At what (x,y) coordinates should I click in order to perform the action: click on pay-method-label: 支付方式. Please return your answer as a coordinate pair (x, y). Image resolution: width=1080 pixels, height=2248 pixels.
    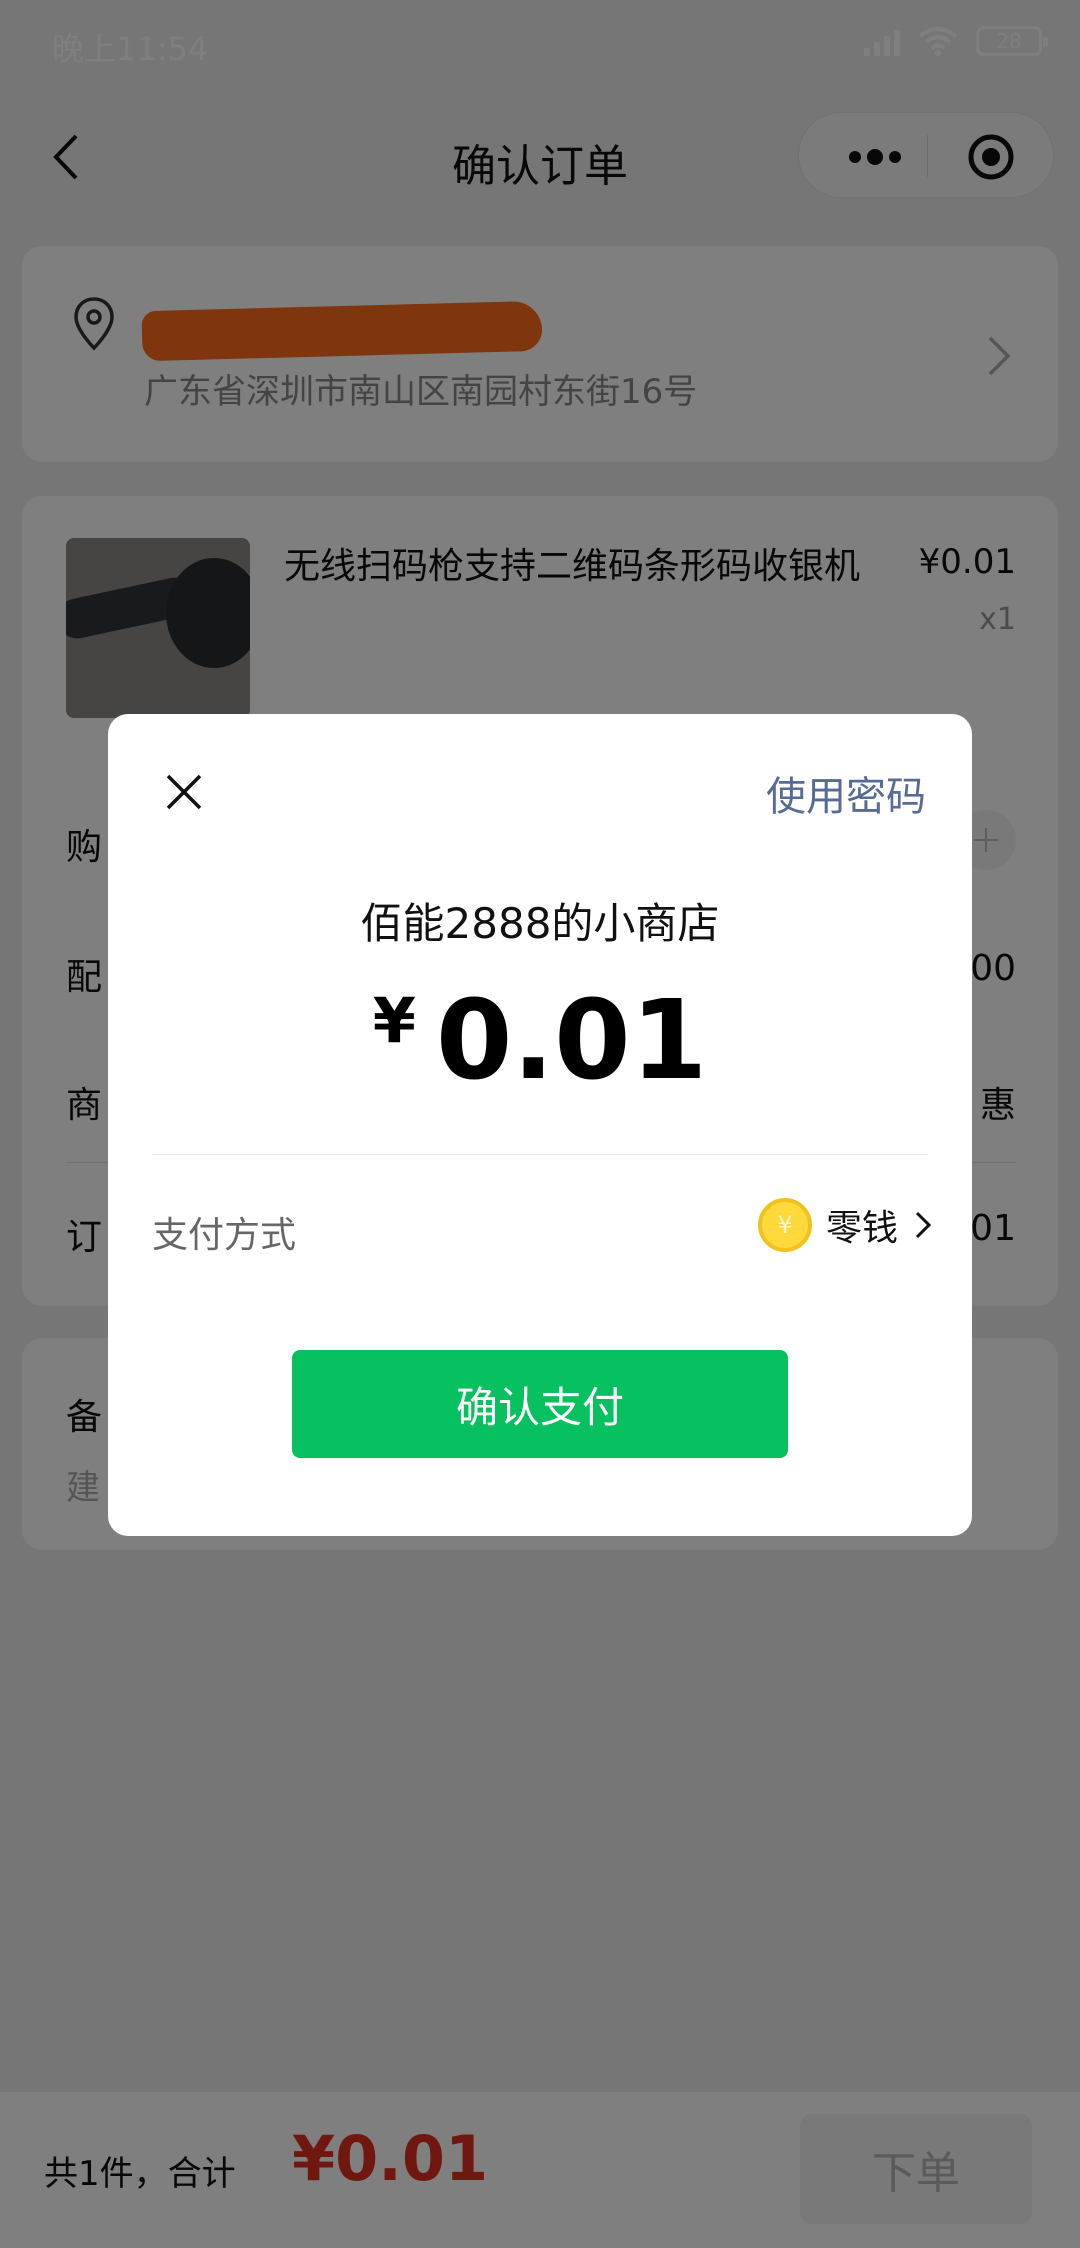
    Looking at the image, I should click on (224, 1235).